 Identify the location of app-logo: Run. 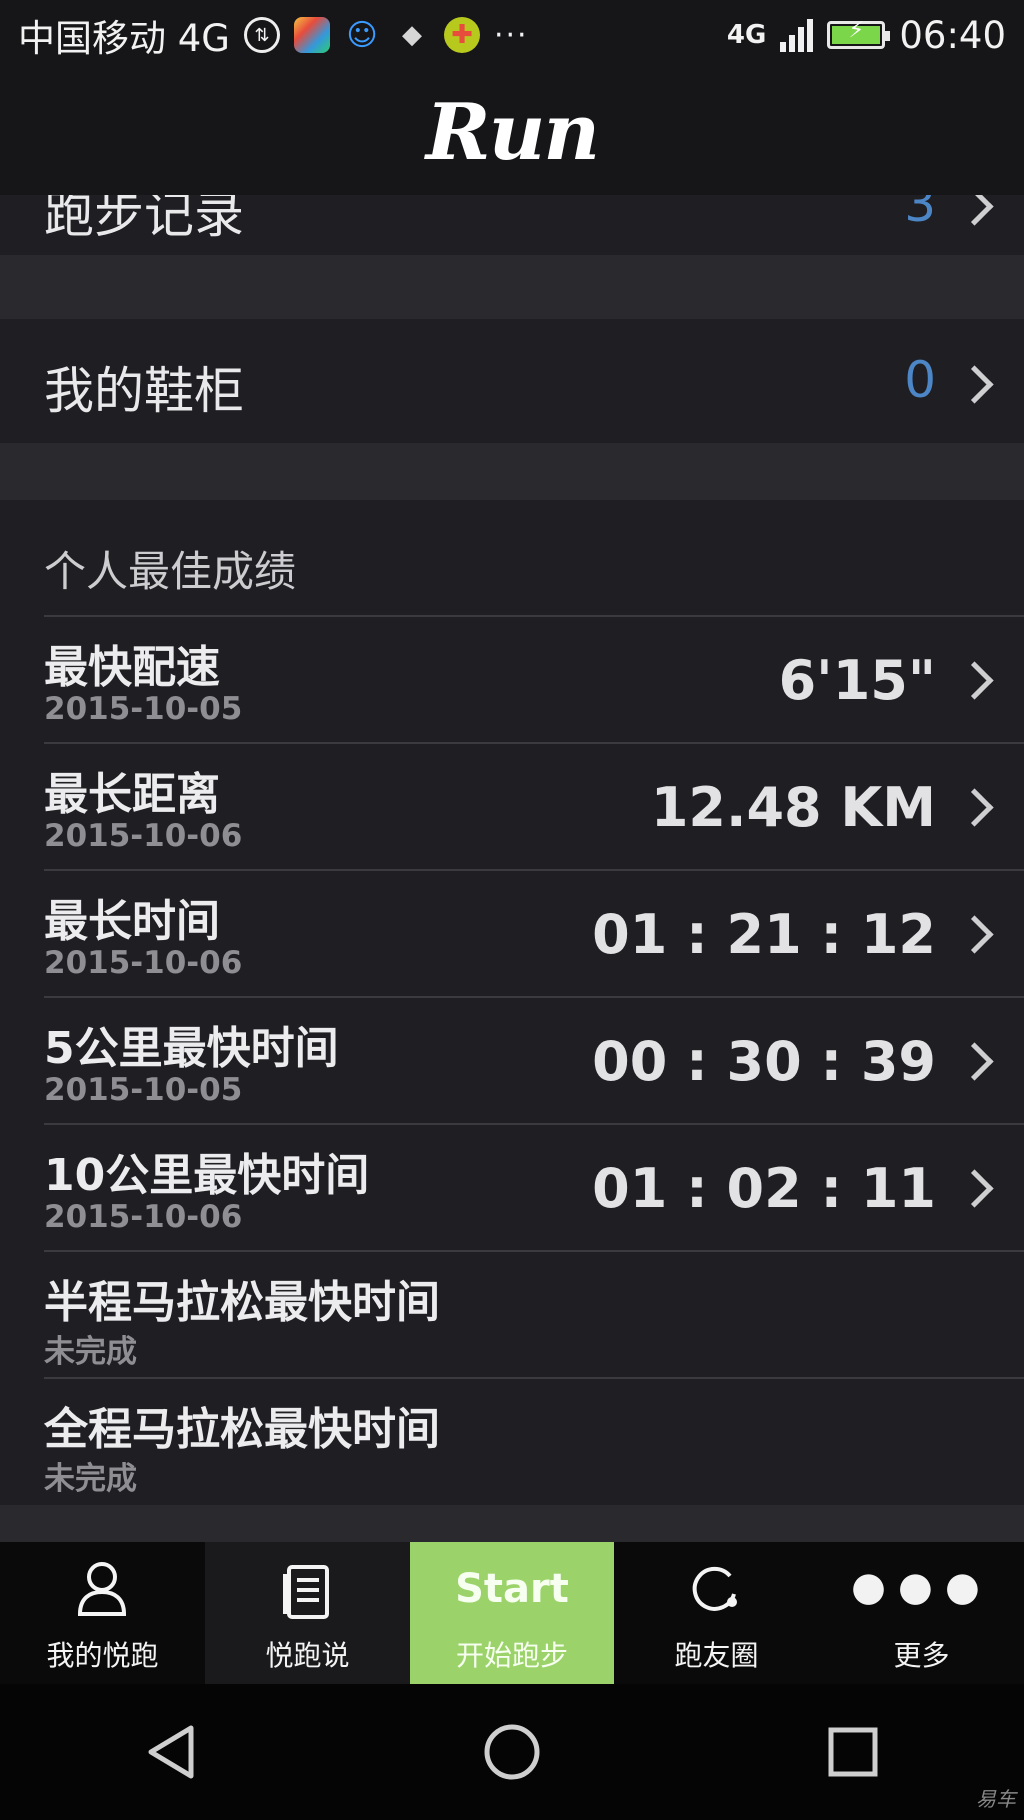
(512, 132).